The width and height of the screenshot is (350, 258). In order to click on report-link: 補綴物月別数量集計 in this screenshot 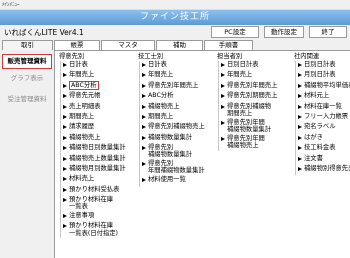, I will do `click(98, 170)`.